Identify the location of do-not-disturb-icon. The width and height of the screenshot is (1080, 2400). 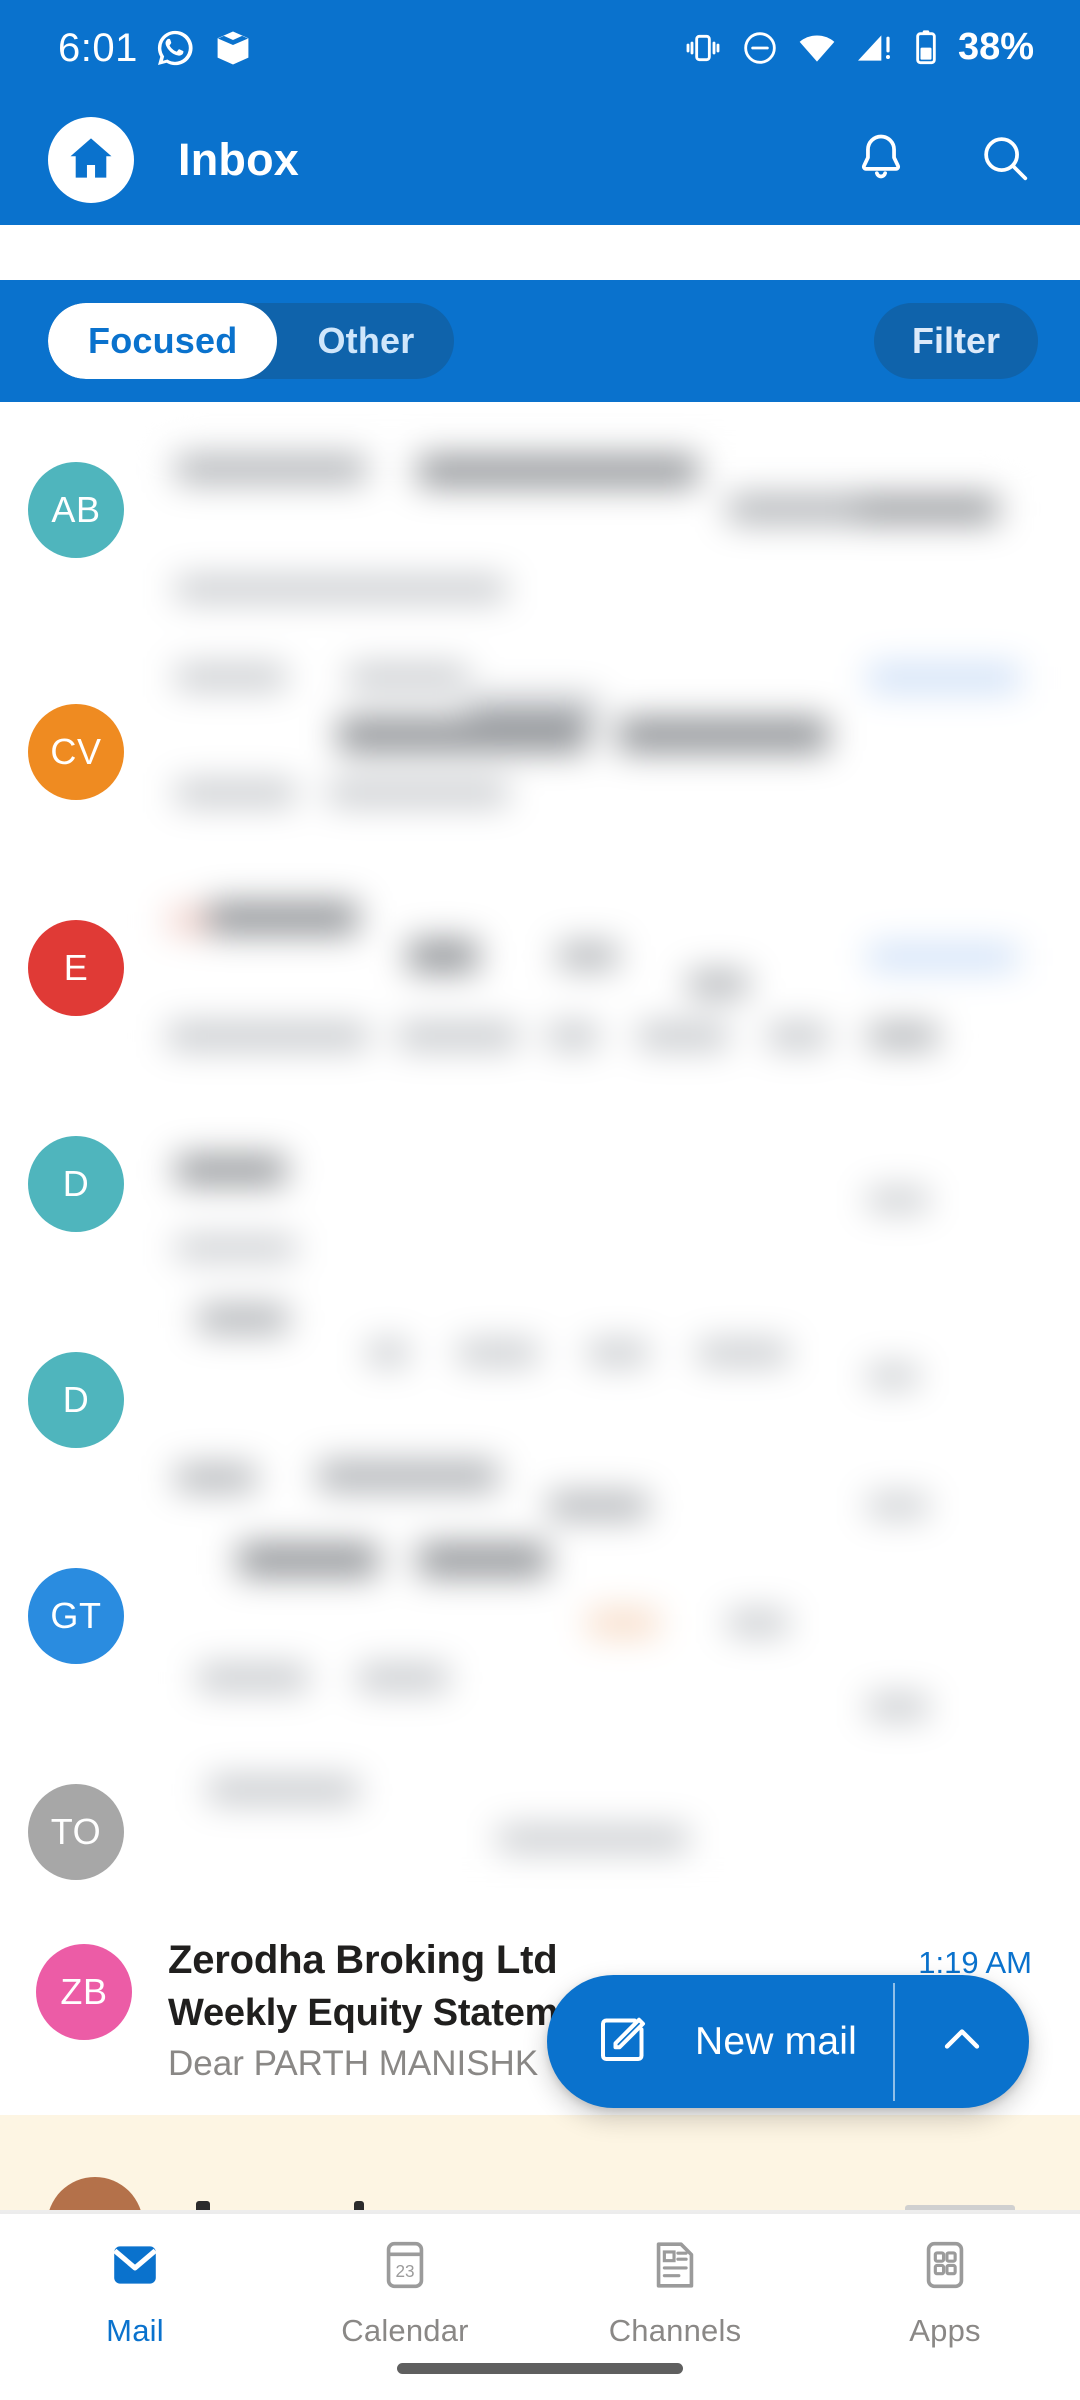
(760, 48).